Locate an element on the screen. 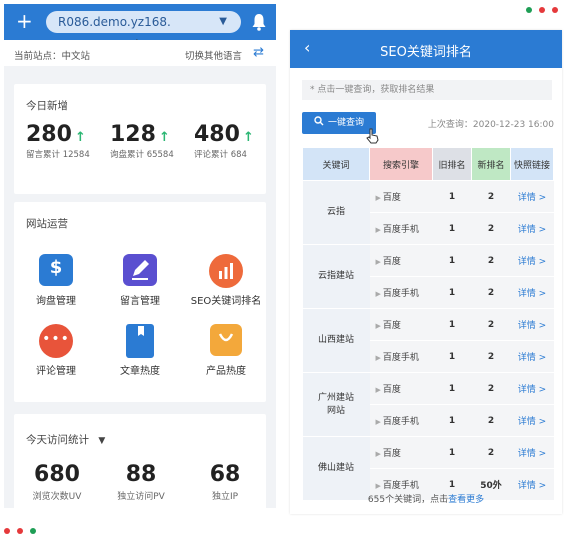  switch-language-link: 切换其他语言 is located at coordinates (213, 55).